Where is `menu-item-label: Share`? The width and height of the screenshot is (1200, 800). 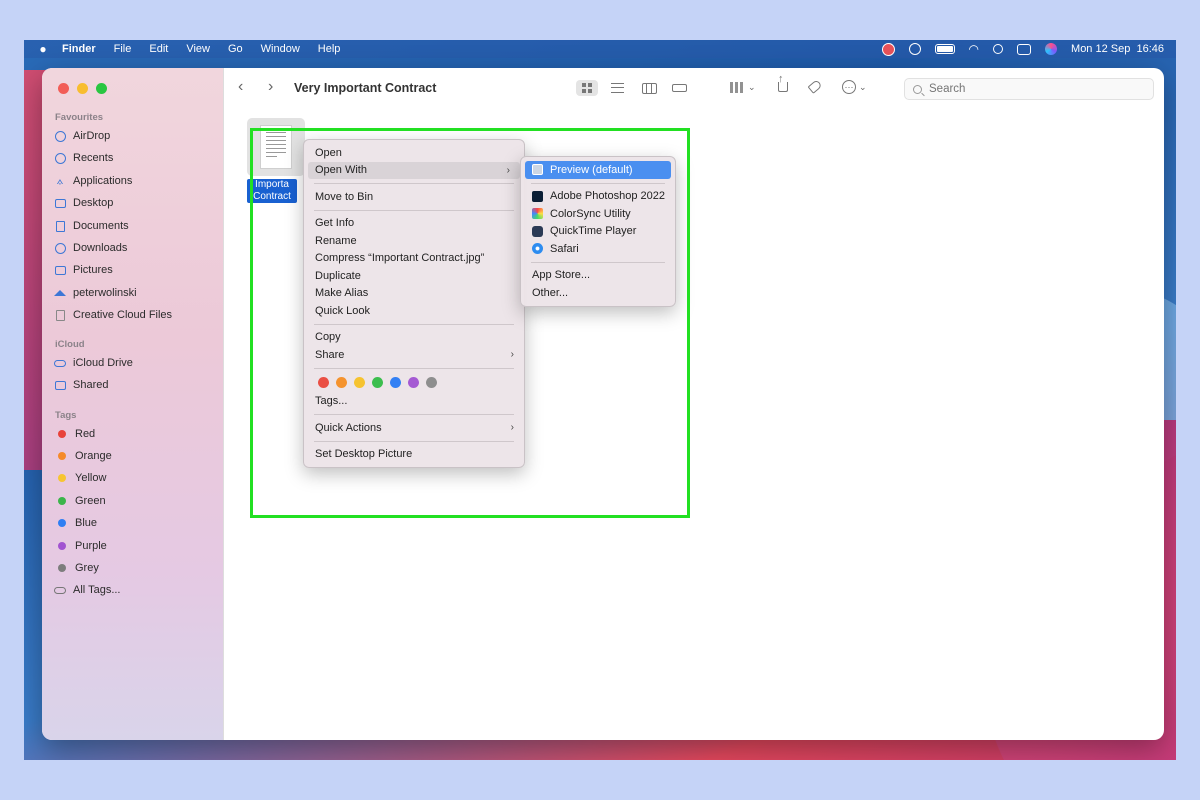 menu-item-label: Share is located at coordinates (330, 354).